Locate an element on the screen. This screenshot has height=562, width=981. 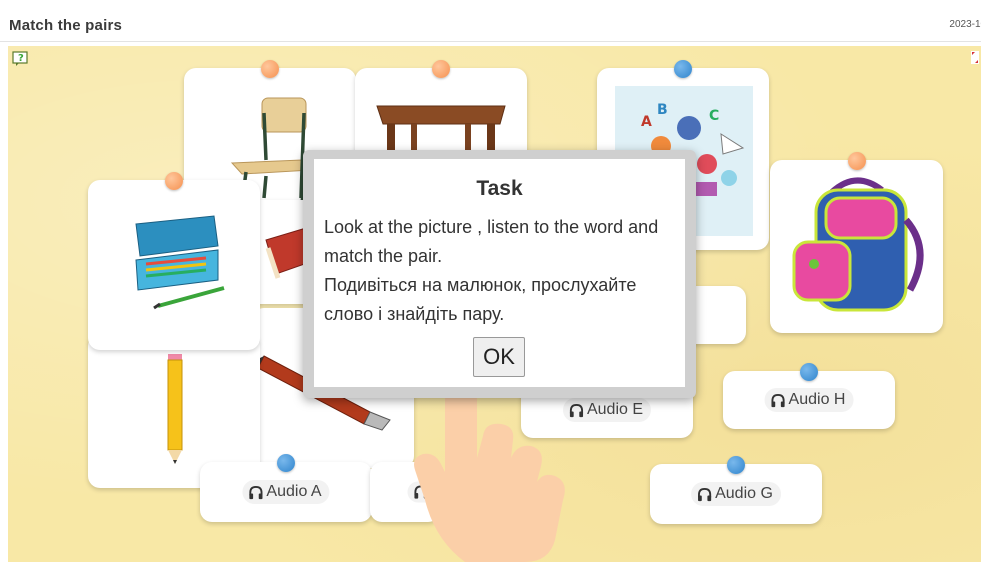
header-bar: Match the pairs 2023-10-2 is located at coordinates (490, 21).